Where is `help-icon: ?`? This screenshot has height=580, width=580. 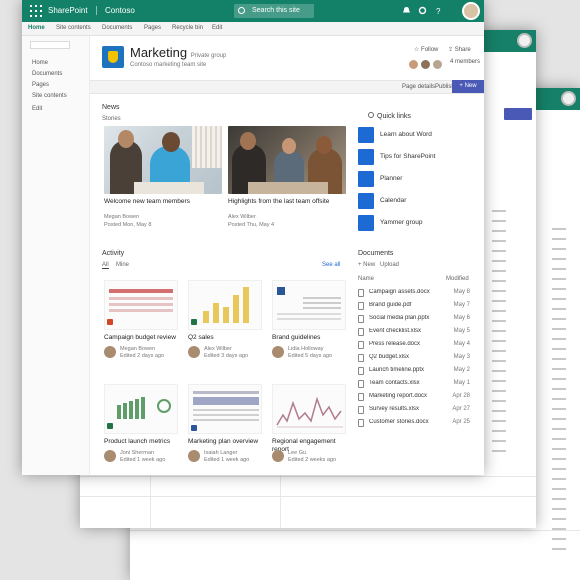
help-icon: ? is located at coordinates (438, 11).